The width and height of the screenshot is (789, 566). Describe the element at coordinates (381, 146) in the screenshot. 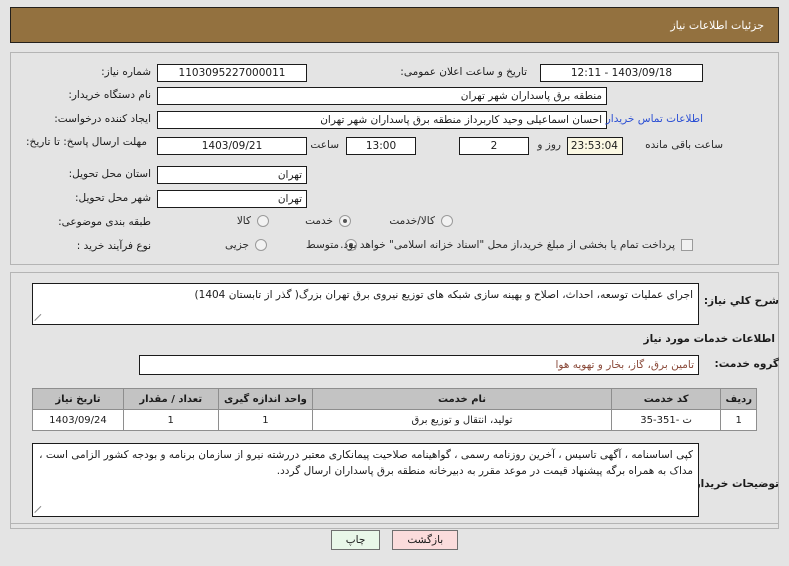

I see `deadline-hour-value: 13:00` at that location.